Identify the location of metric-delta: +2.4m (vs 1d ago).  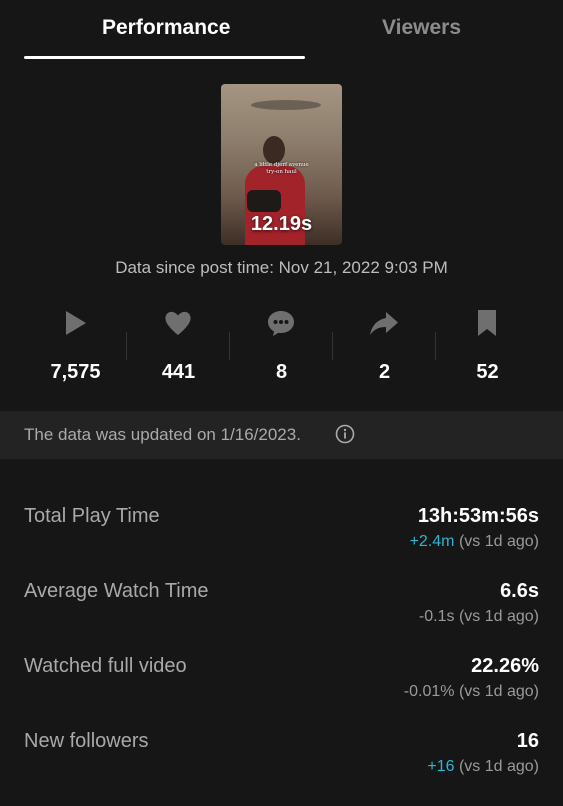
(474, 542).